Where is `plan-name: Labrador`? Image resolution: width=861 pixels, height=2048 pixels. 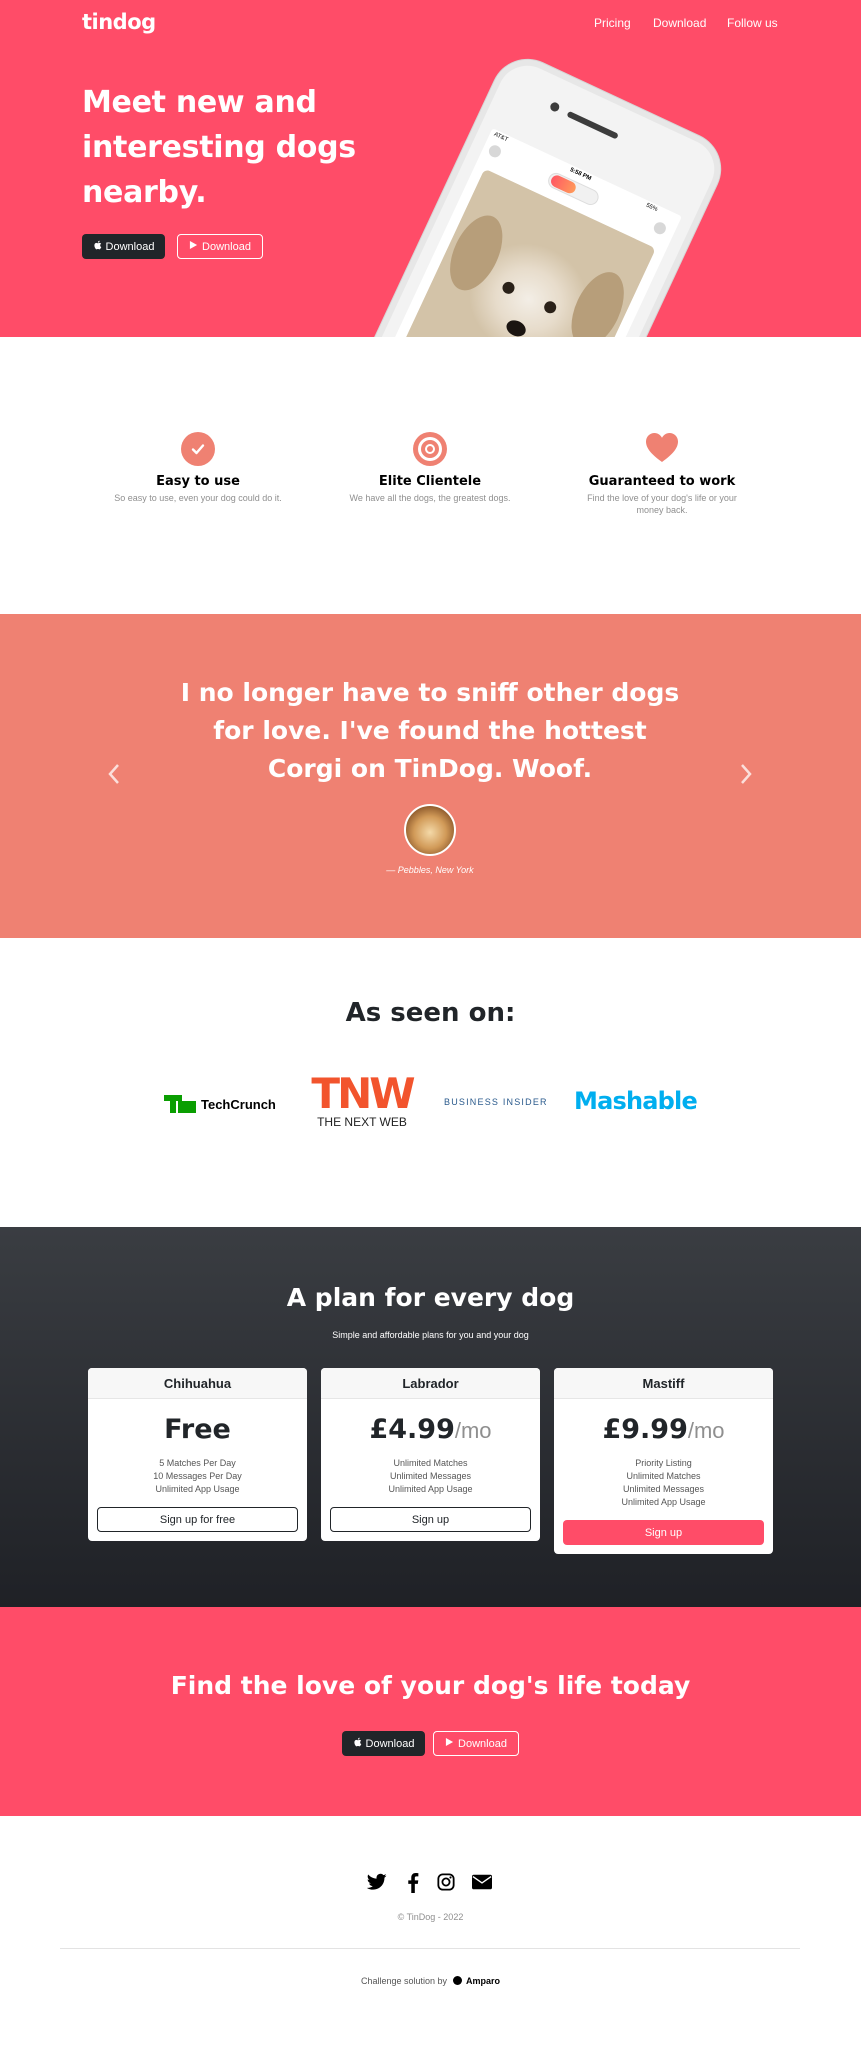 plan-name: Labrador is located at coordinates (430, 1383).